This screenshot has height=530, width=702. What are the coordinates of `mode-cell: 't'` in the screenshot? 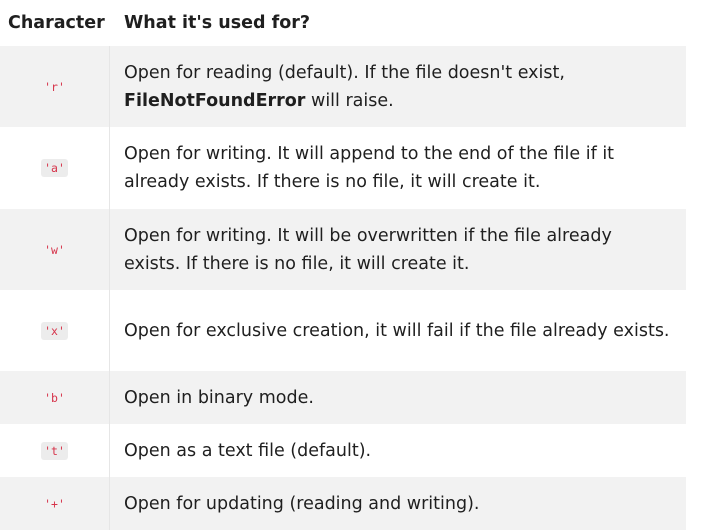 It's located at (55, 450).